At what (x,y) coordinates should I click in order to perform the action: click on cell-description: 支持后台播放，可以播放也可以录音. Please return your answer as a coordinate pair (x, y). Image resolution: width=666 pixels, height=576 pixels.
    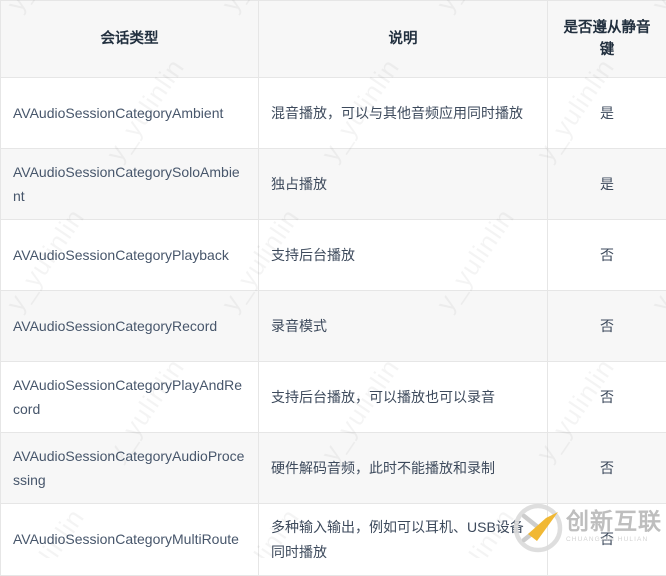
    Looking at the image, I should click on (403, 397).